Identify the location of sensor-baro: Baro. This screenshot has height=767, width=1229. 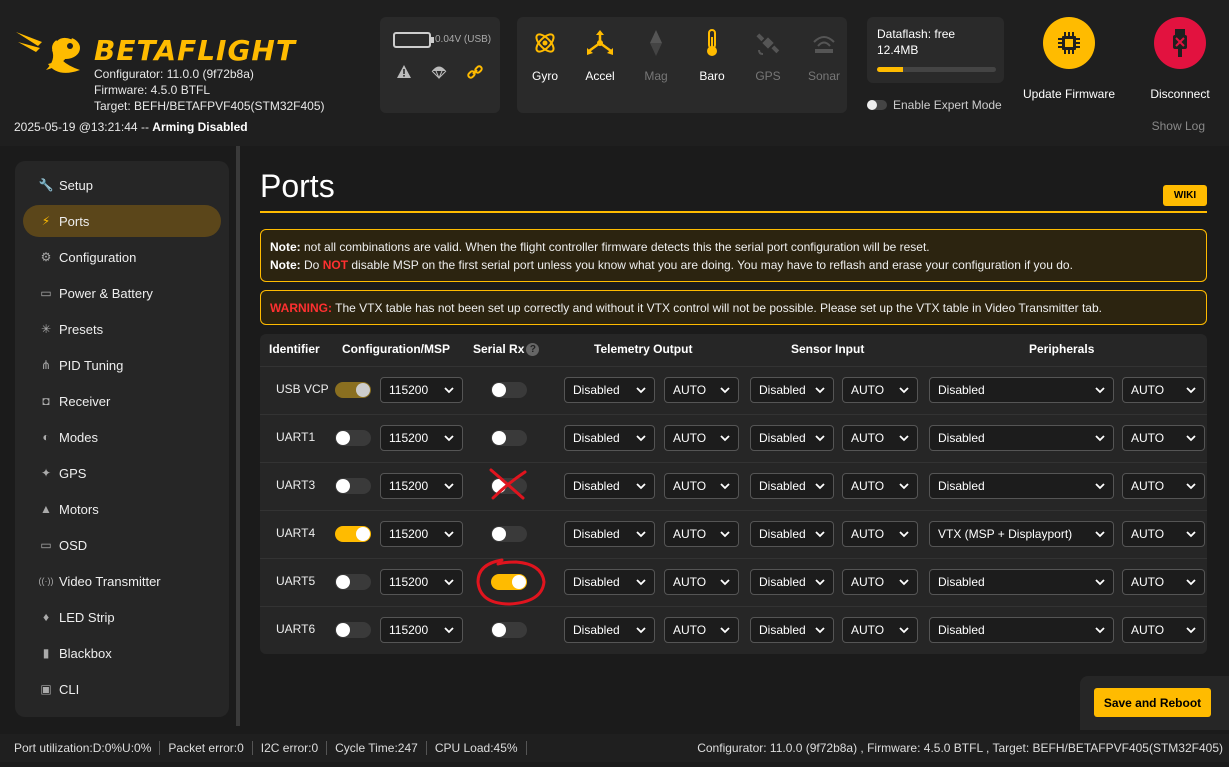
(712, 55).